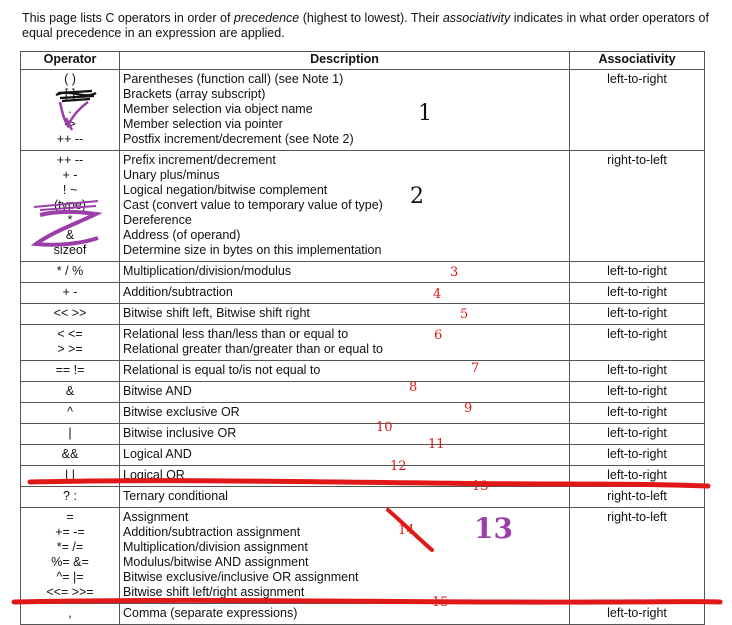 This screenshot has height=625, width=732. I want to click on operator-symbol: ? :, so click(70, 496).